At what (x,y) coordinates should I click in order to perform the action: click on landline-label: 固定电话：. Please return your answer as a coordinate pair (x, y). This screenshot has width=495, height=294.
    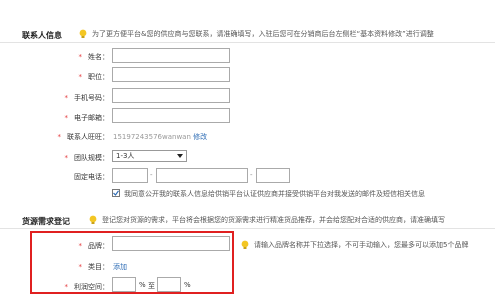
    Looking at the image, I should click on (91, 177).